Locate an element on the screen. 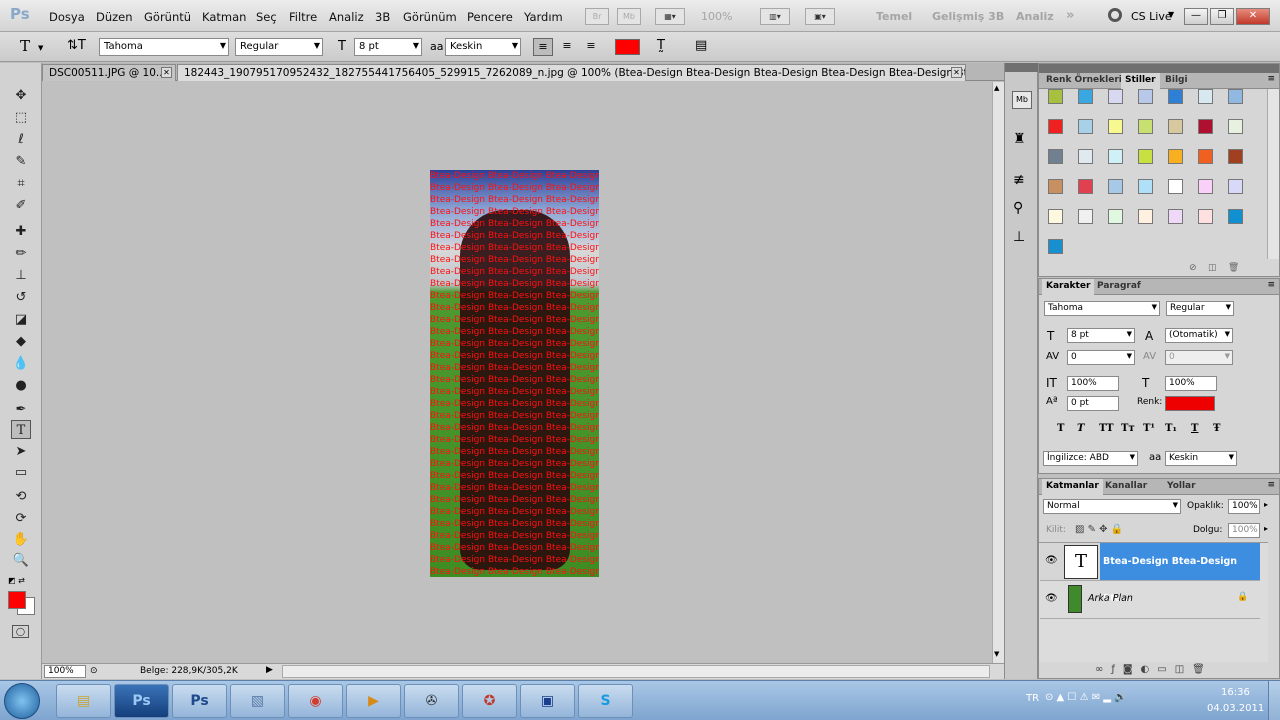 This screenshot has width=1280, height=720. start-button is located at coordinates (22, 701).